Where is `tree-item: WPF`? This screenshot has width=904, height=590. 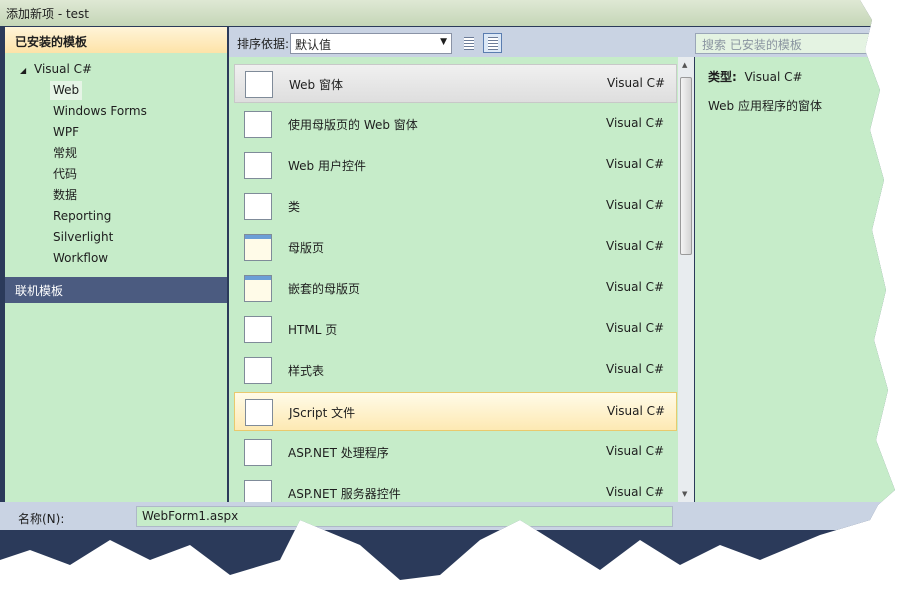
tree-item: WPF is located at coordinates (66, 132).